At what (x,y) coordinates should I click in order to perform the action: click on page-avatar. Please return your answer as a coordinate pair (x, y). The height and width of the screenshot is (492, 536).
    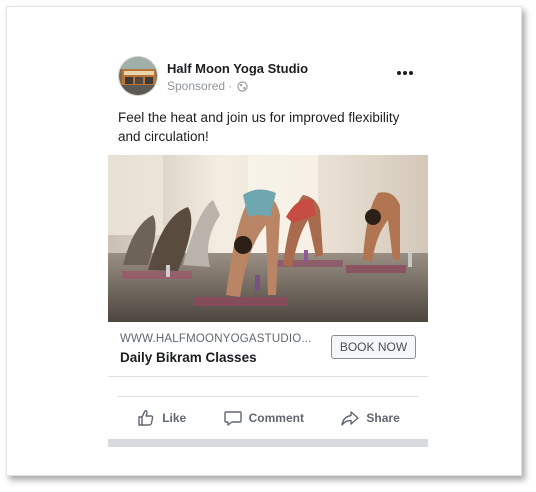
    Looking at the image, I should click on (138, 76).